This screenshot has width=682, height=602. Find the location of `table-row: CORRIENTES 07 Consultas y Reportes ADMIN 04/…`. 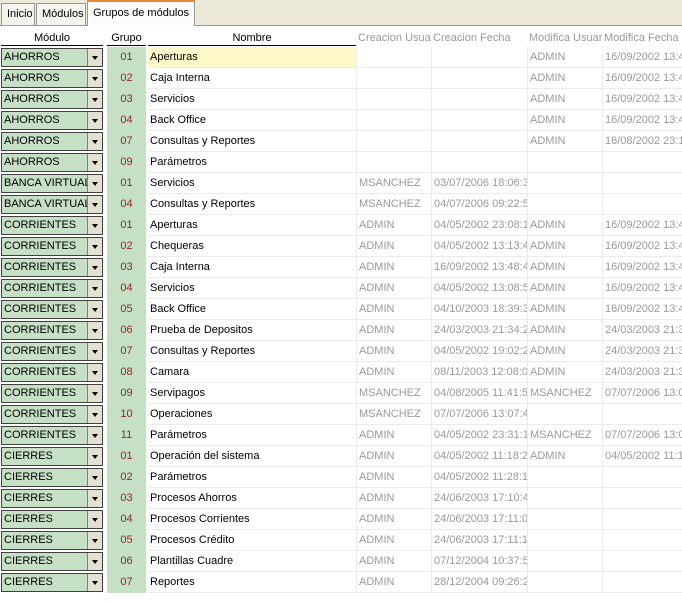

table-row: CORRIENTES 07 Consultas y Reportes ADMIN 04/… is located at coordinates (341, 351).